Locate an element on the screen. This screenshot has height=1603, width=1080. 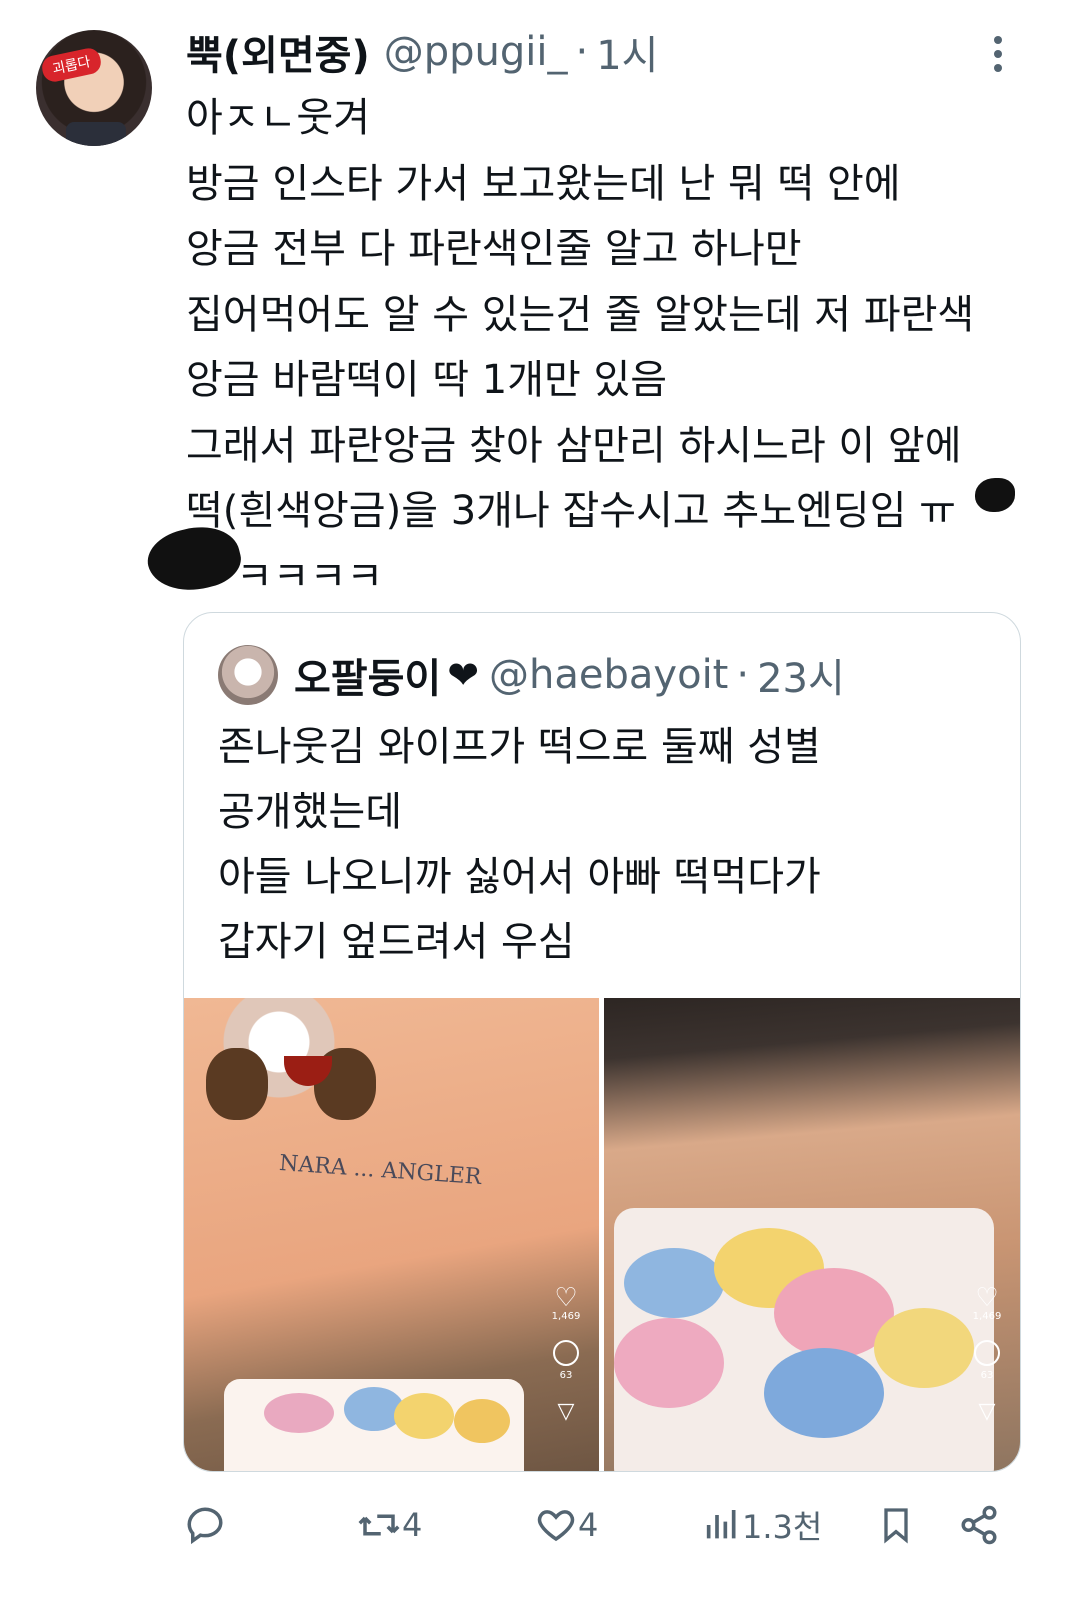
quoted-header: 오팔둥이 ❤ @haebayoit · 23시 is located at coordinates (569, 675).